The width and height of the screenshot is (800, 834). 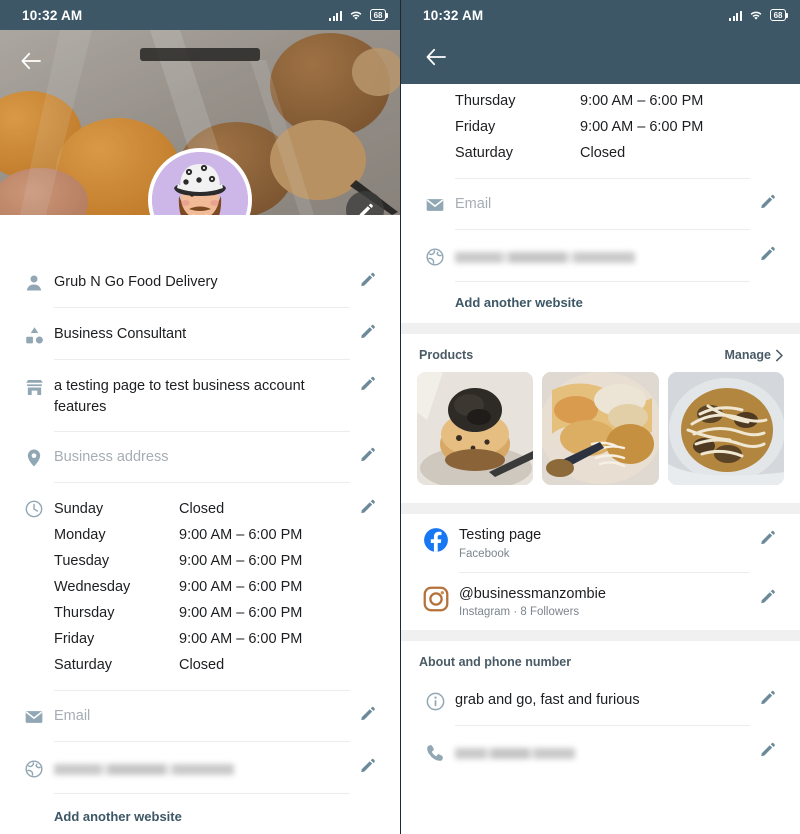 What do you see at coordinates (72, 716) in the screenshot?
I see `field-placeholder-email: Email` at bounding box center [72, 716].